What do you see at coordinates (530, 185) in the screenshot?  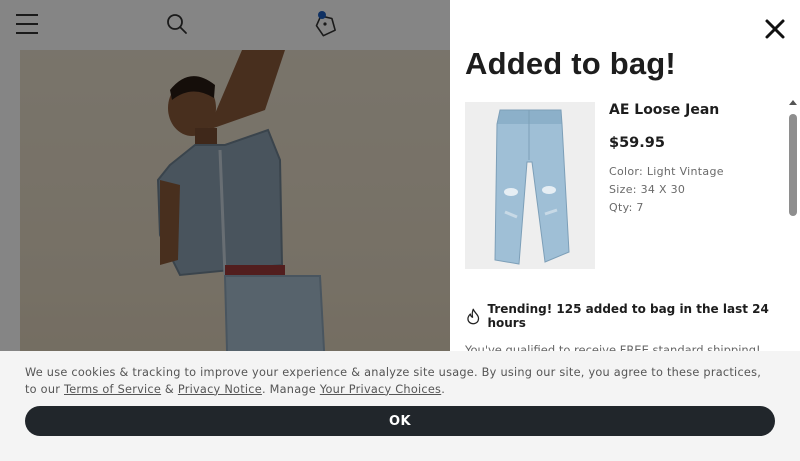 I see `product-image` at bounding box center [530, 185].